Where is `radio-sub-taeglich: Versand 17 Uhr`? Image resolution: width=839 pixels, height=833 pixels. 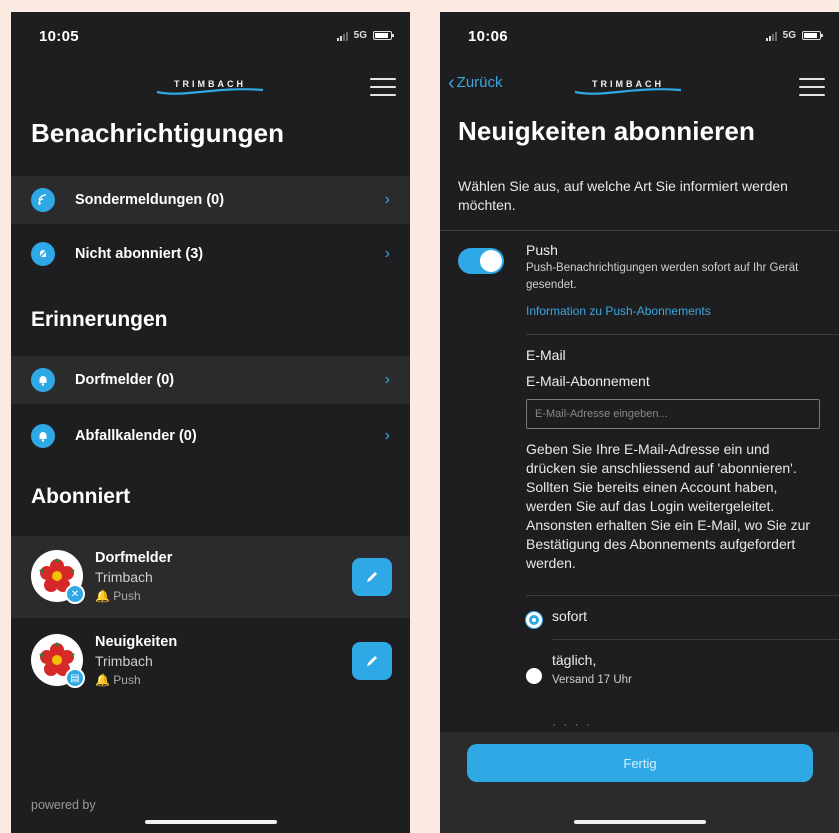 radio-sub-taeglich: Versand 17 Uhr is located at coordinates (592, 680).